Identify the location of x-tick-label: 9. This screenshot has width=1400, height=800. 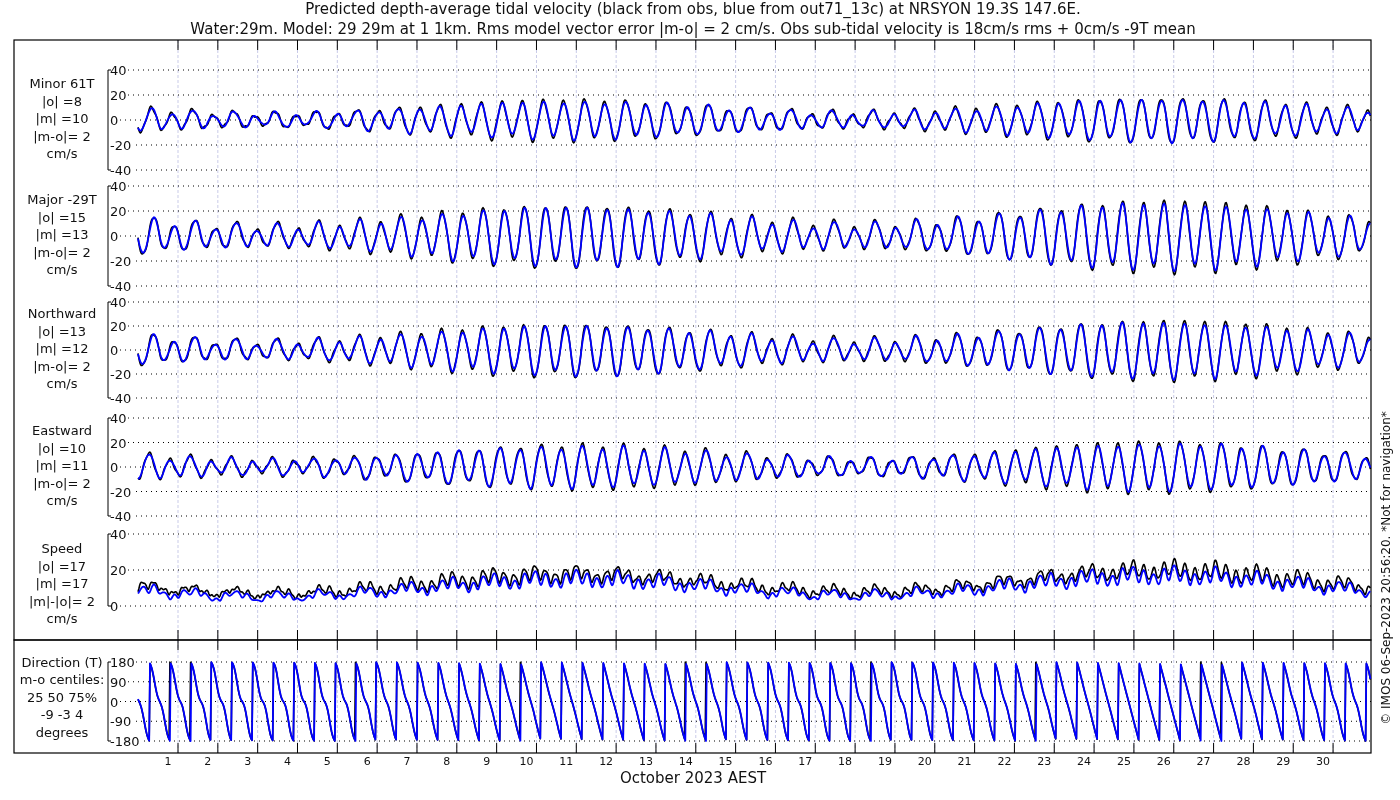
(487, 761).